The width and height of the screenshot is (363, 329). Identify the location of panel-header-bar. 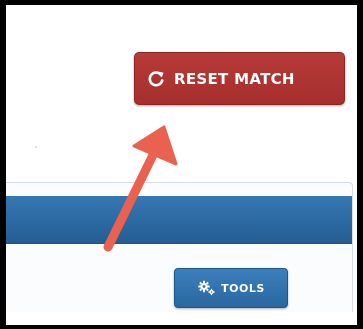
(179, 220).